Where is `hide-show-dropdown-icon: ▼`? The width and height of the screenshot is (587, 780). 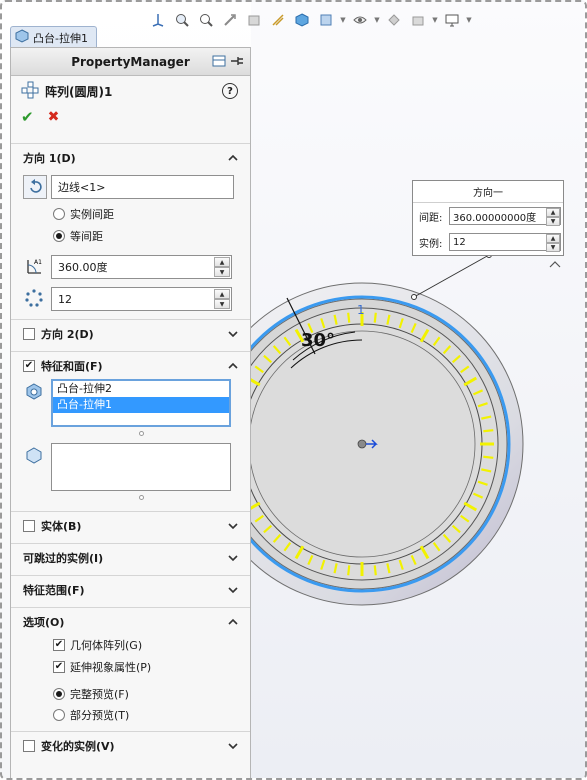 hide-show-dropdown-icon: ▼ is located at coordinates (377, 20).